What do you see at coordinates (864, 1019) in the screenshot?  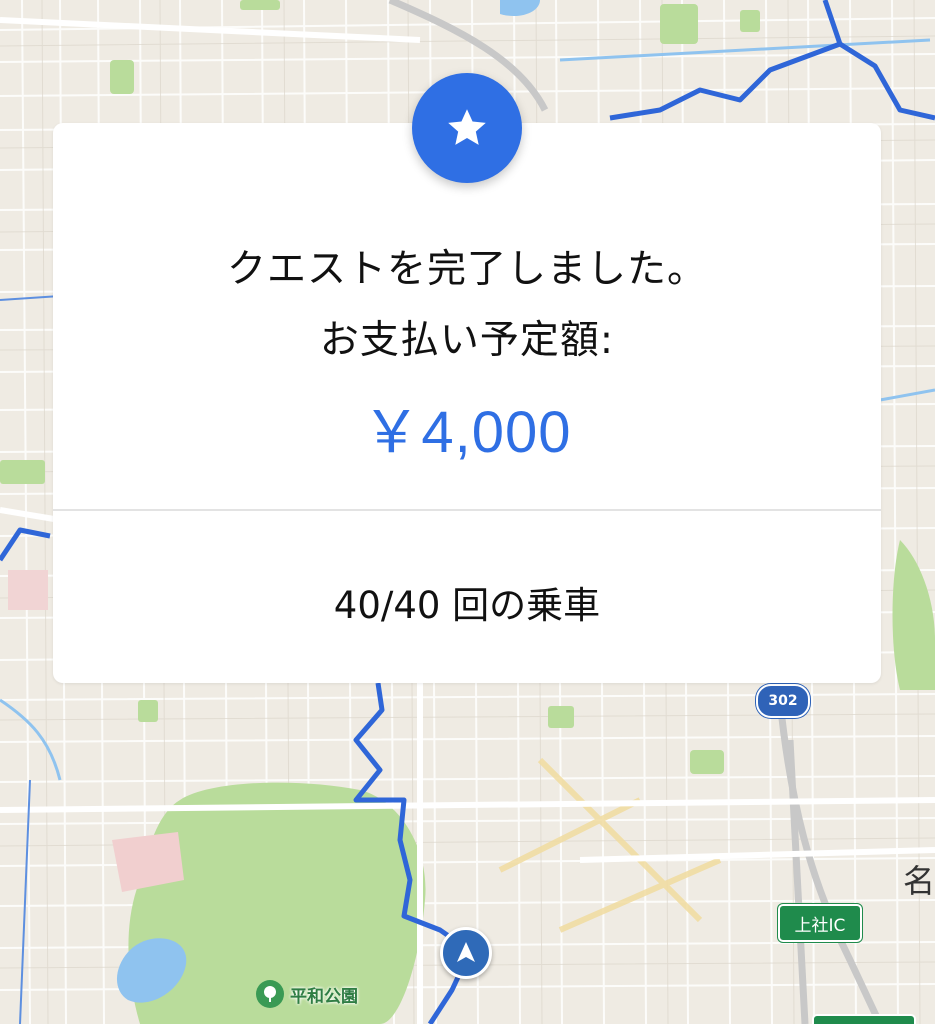 I see `partial-road-sign` at bounding box center [864, 1019].